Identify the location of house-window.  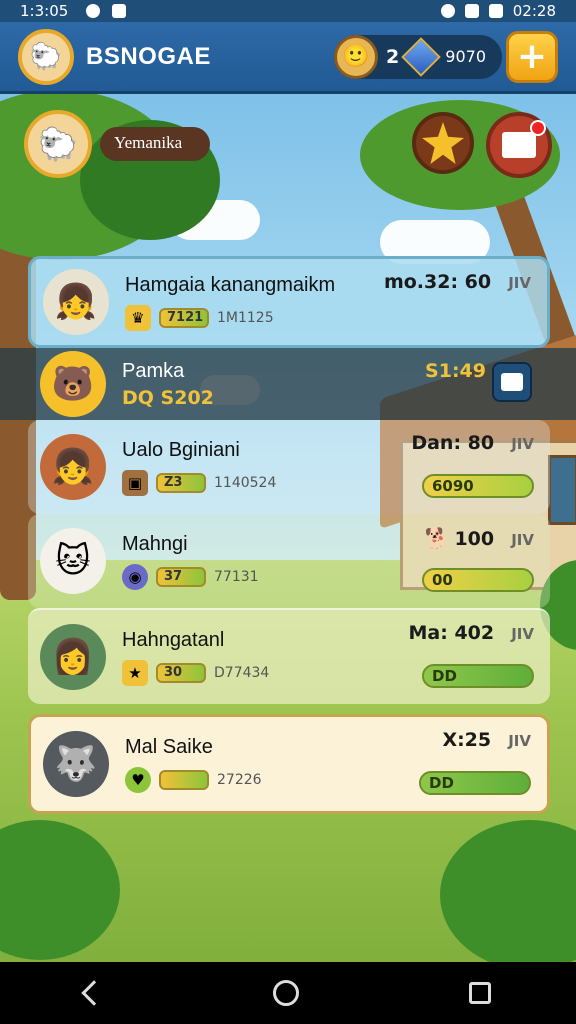
(562, 490).